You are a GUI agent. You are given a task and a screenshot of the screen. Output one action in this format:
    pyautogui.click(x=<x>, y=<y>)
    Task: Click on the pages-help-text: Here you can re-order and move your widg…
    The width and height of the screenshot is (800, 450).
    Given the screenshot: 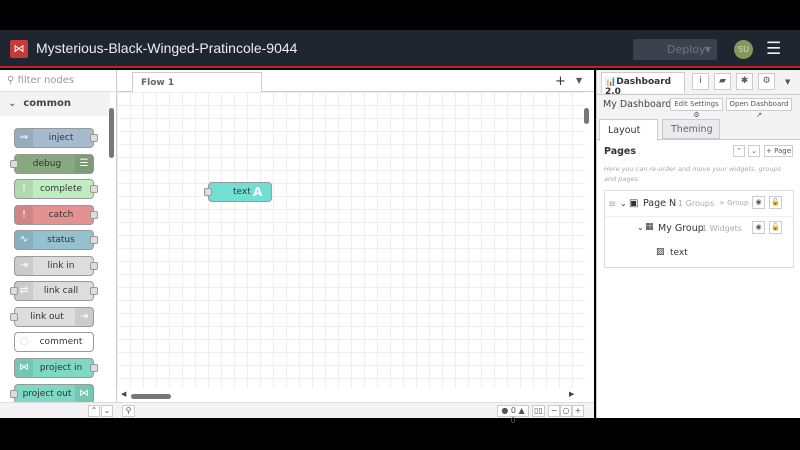 What is the action you would take?
    pyautogui.click(x=692, y=174)
    